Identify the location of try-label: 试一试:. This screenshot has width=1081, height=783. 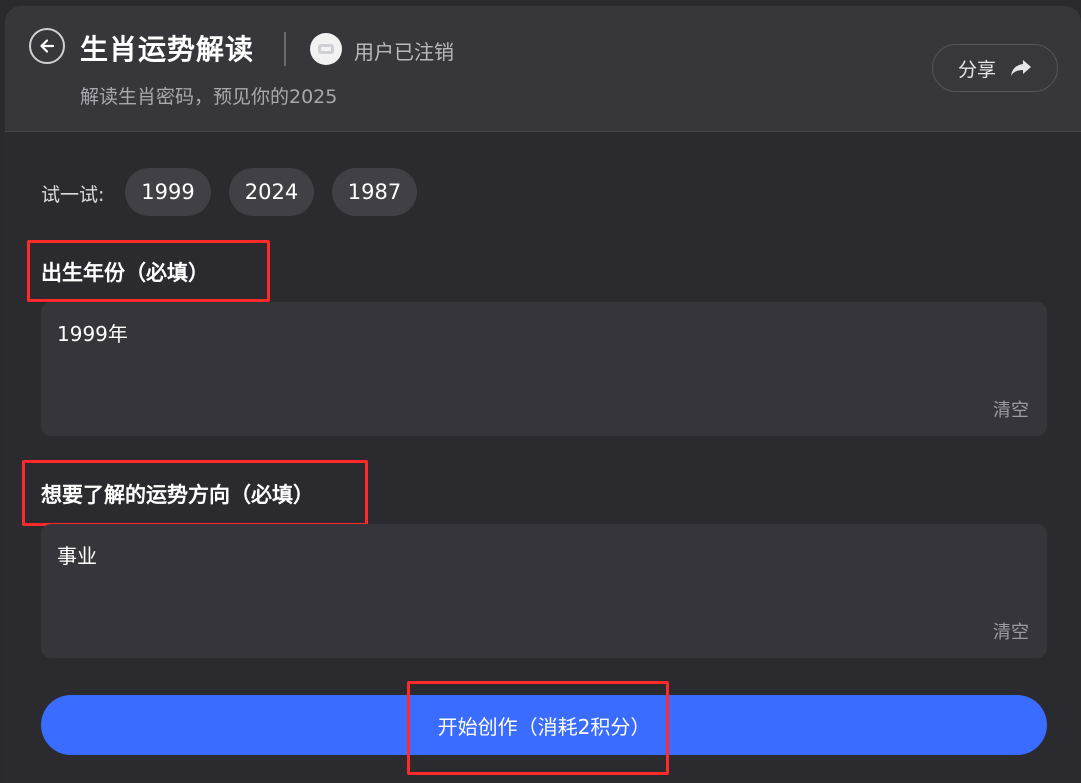
(73, 195).